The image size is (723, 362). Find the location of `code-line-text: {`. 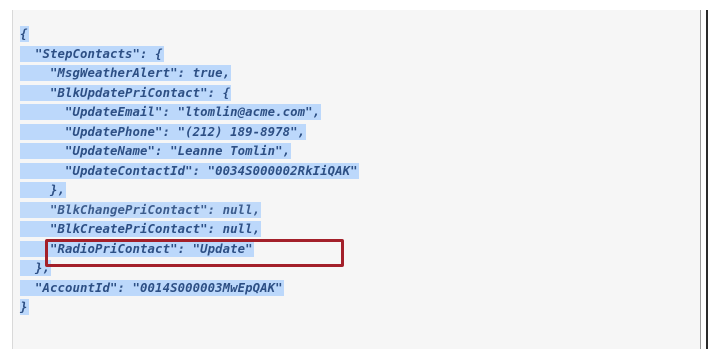

code-line-text: { is located at coordinates (24, 34).